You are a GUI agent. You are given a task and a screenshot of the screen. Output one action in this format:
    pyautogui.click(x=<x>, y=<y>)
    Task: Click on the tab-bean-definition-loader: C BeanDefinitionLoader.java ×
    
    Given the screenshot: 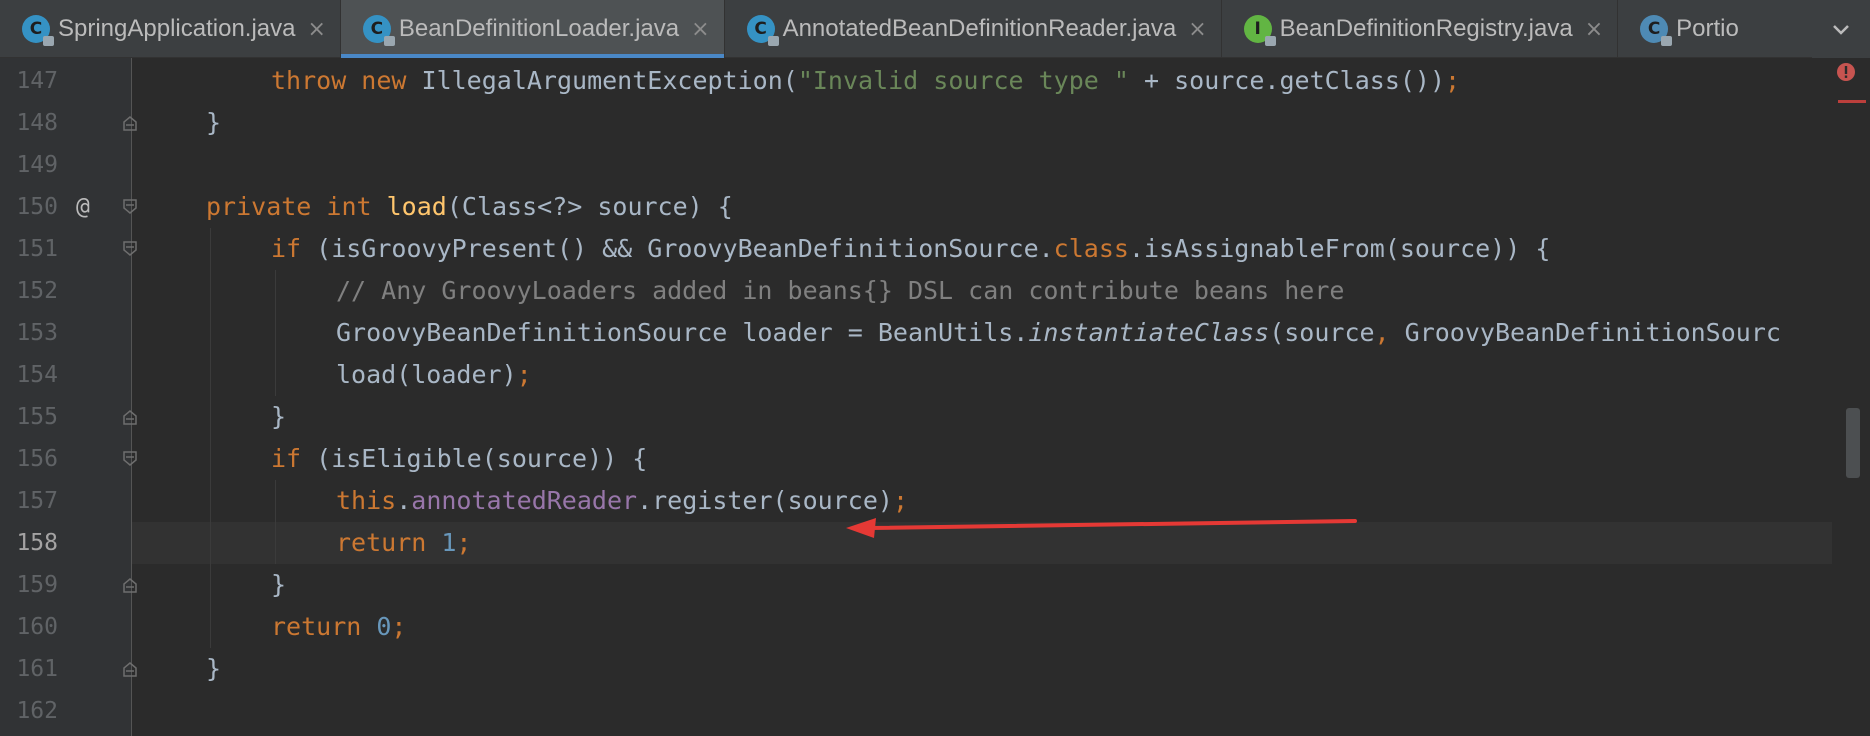 What is the action you would take?
    pyautogui.click(x=532, y=29)
    